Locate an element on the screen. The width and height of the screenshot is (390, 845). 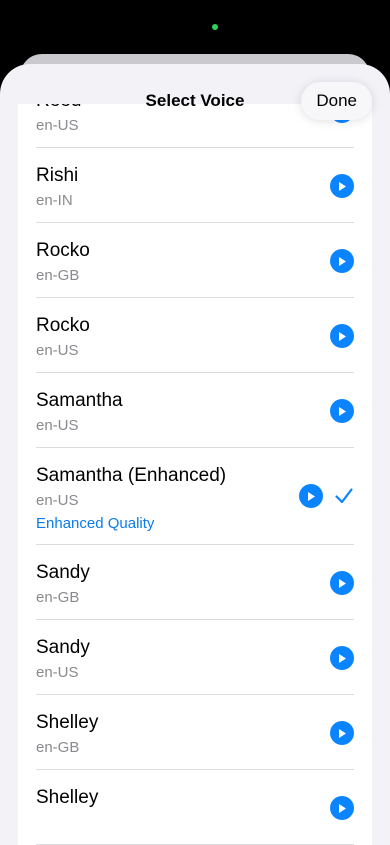
voice-row-rocko-en-gb: Rocko en-GB is located at coordinates (195, 260).